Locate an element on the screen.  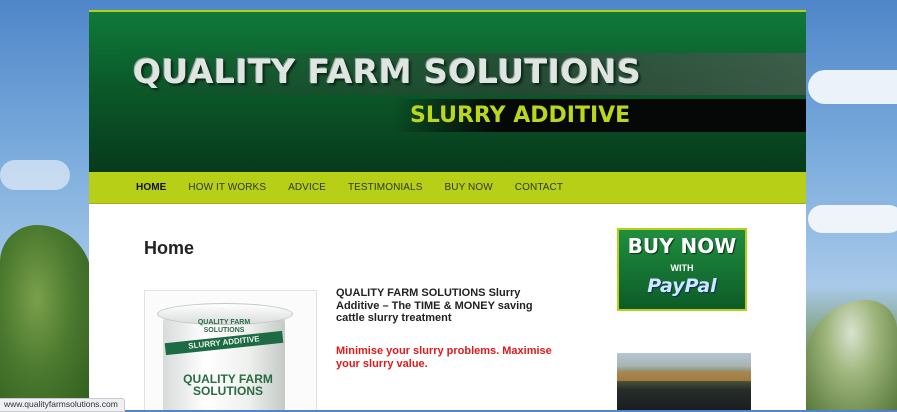
site-title: QUALITY FARM SOLUTIONS is located at coordinates (387, 71).